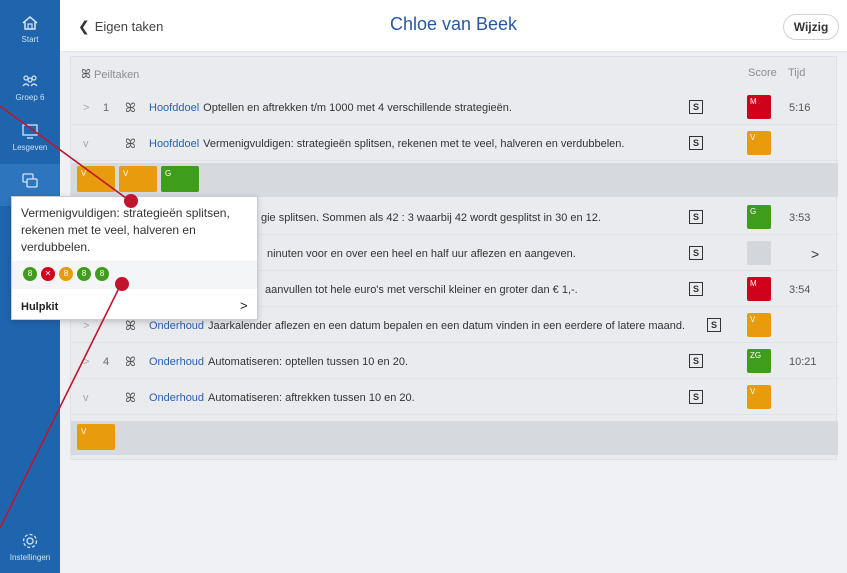 The image size is (847, 573). I want to click on page-title: Chloe van Beek, so click(453, 24).